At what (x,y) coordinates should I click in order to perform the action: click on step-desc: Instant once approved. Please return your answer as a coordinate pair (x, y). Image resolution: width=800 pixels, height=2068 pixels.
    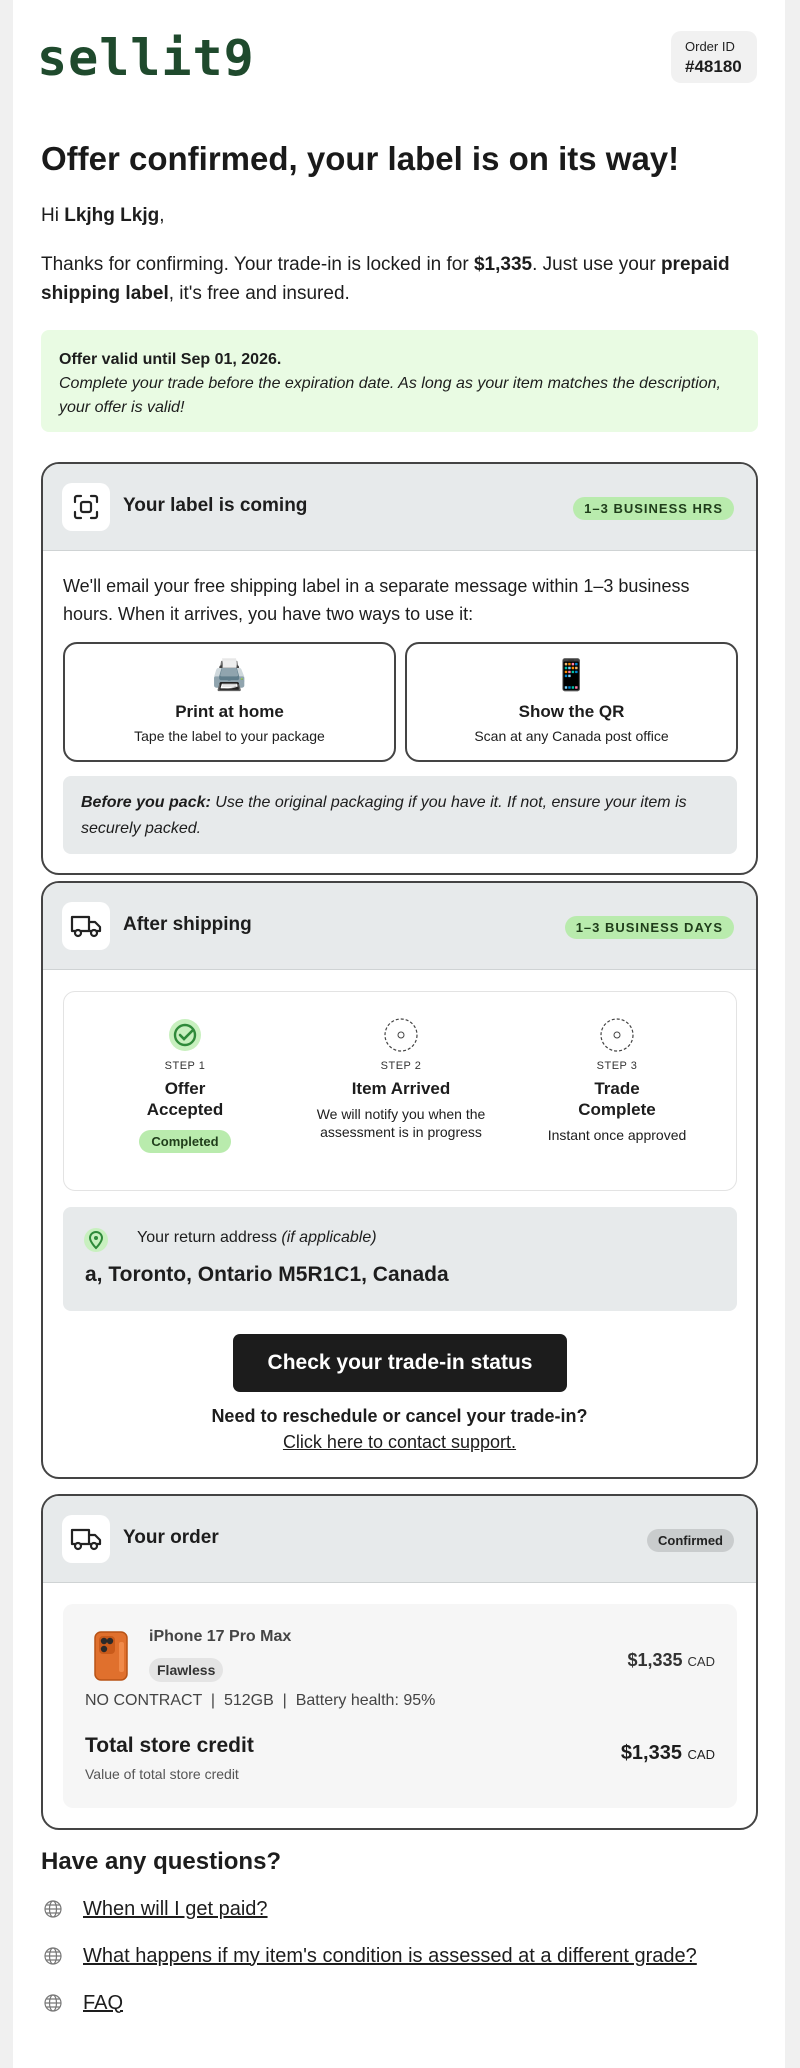
    Looking at the image, I should click on (617, 1135).